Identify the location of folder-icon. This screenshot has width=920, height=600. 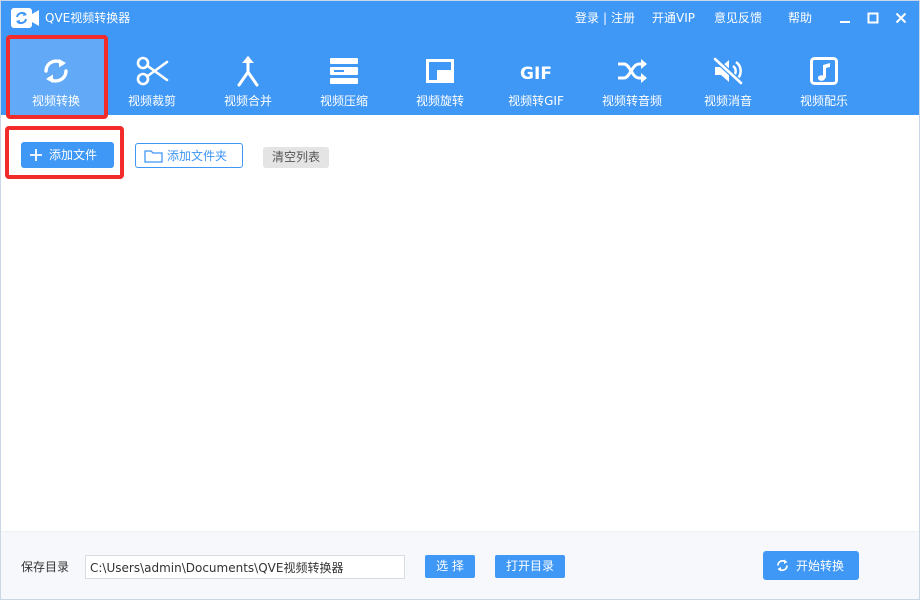
(153, 156).